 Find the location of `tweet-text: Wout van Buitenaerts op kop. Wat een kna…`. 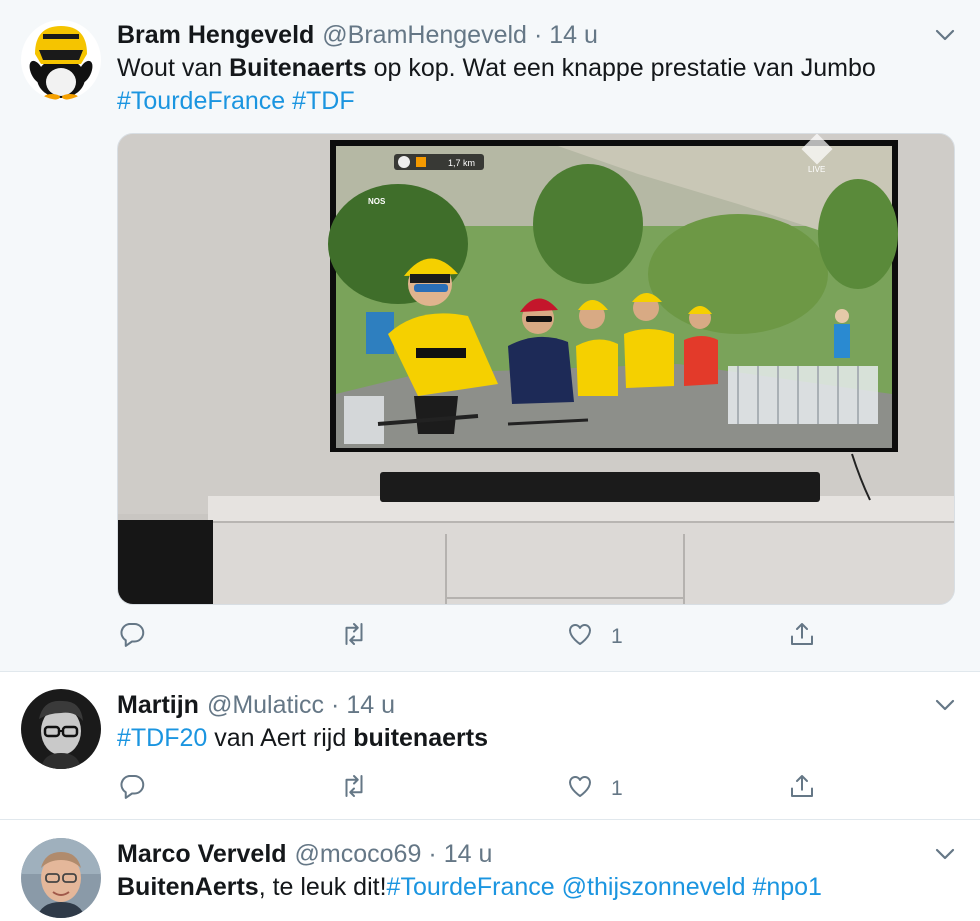

tweet-text: Wout van Buitenaerts op kop. Wat een kna… is located at coordinates (536, 68).